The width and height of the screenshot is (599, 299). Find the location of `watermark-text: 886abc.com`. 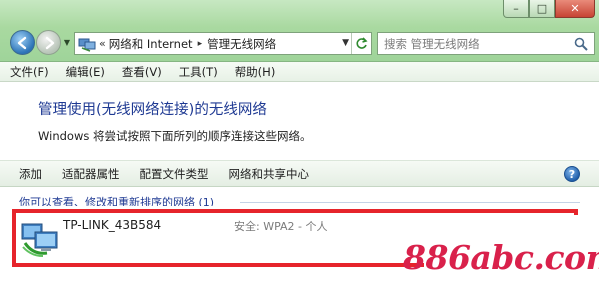

watermark-text: 886abc.com is located at coordinates (501, 257).